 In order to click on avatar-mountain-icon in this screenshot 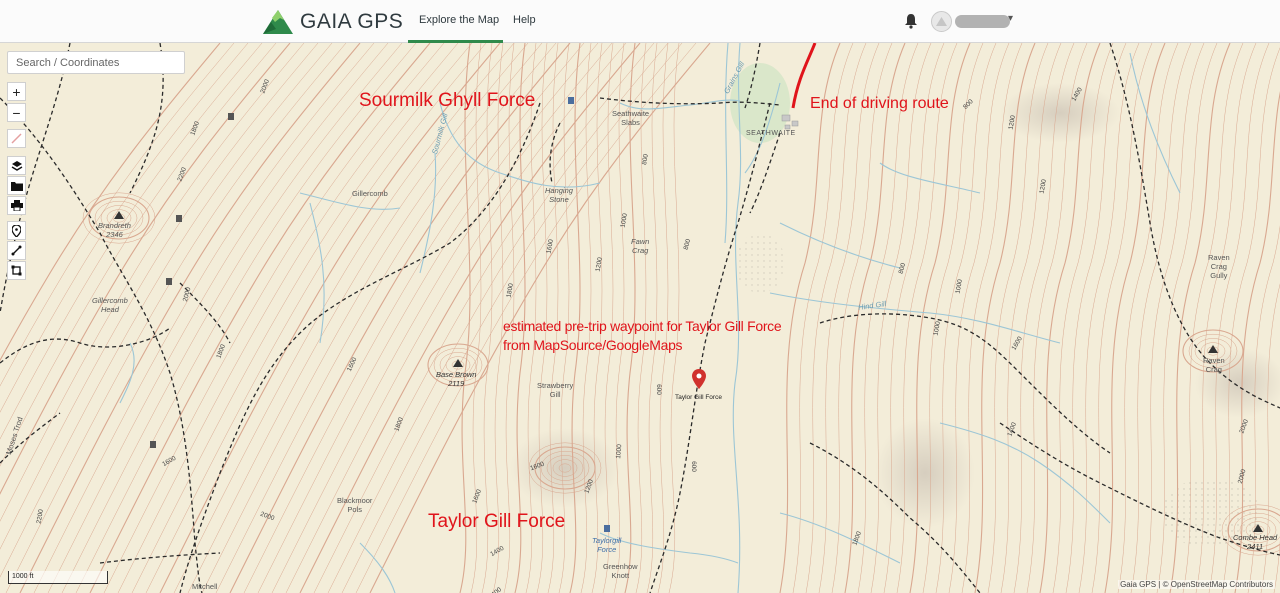, I will do `click(941, 21)`.